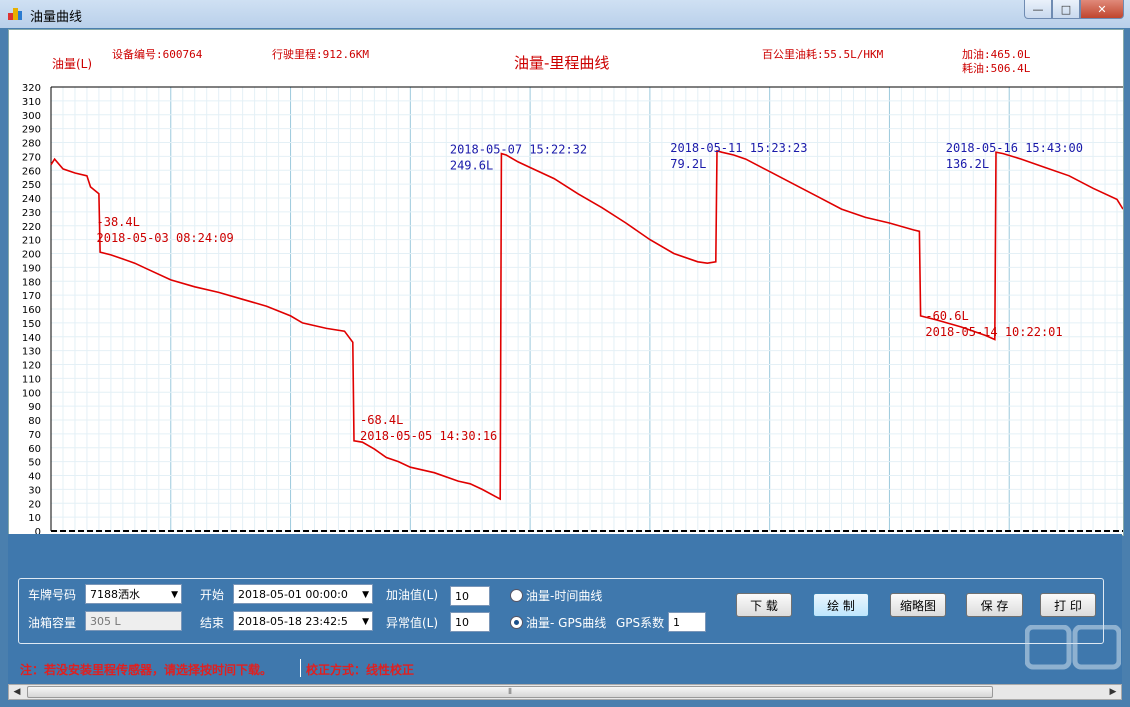 The width and height of the screenshot is (1130, 707). What do you see at coordinates (146, 670) in the screenshot?
I see `sensor-note: 注：若没安装里程传感器，请选择按时间下载。` at bounding box center [146, 670].